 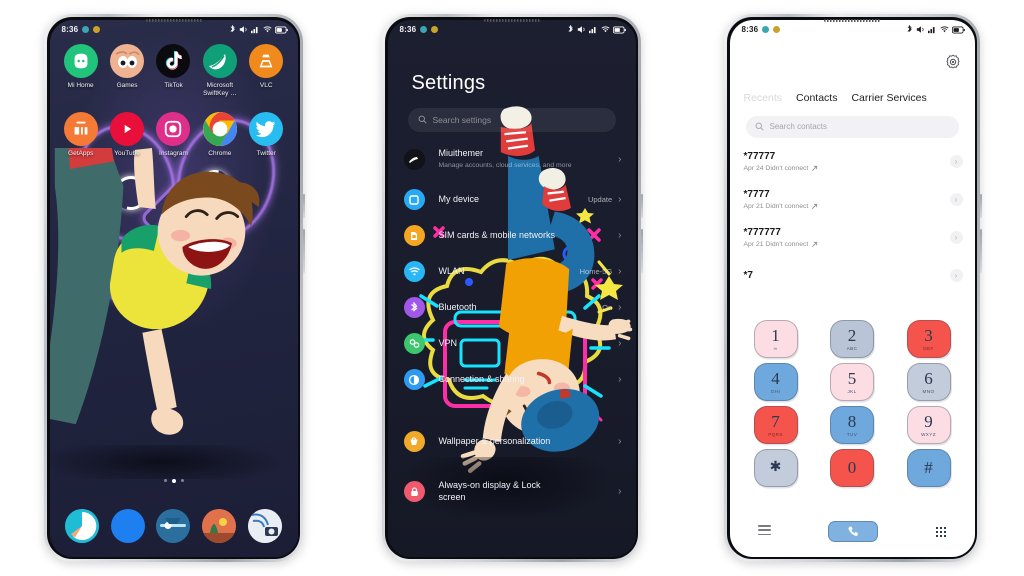 I want to click on menu-icon, so click(x=765, y=531).